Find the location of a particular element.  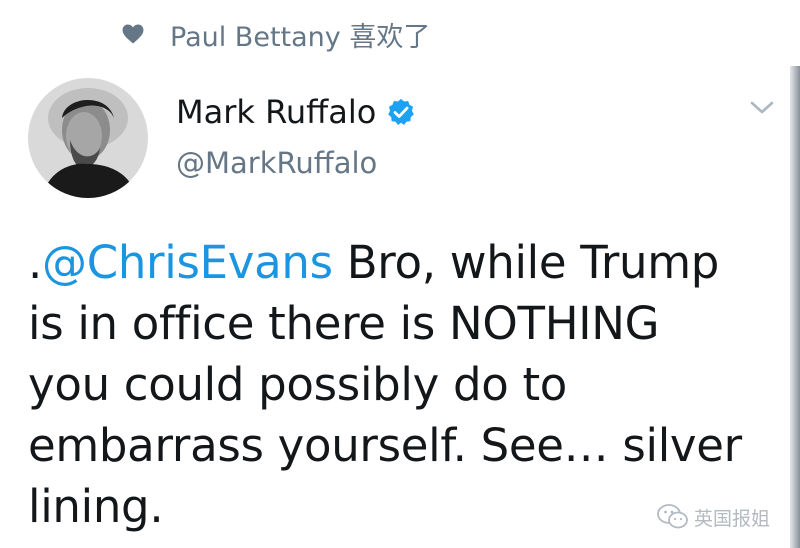

watermark: 英国报姐 is located at coordinates (713, 517).